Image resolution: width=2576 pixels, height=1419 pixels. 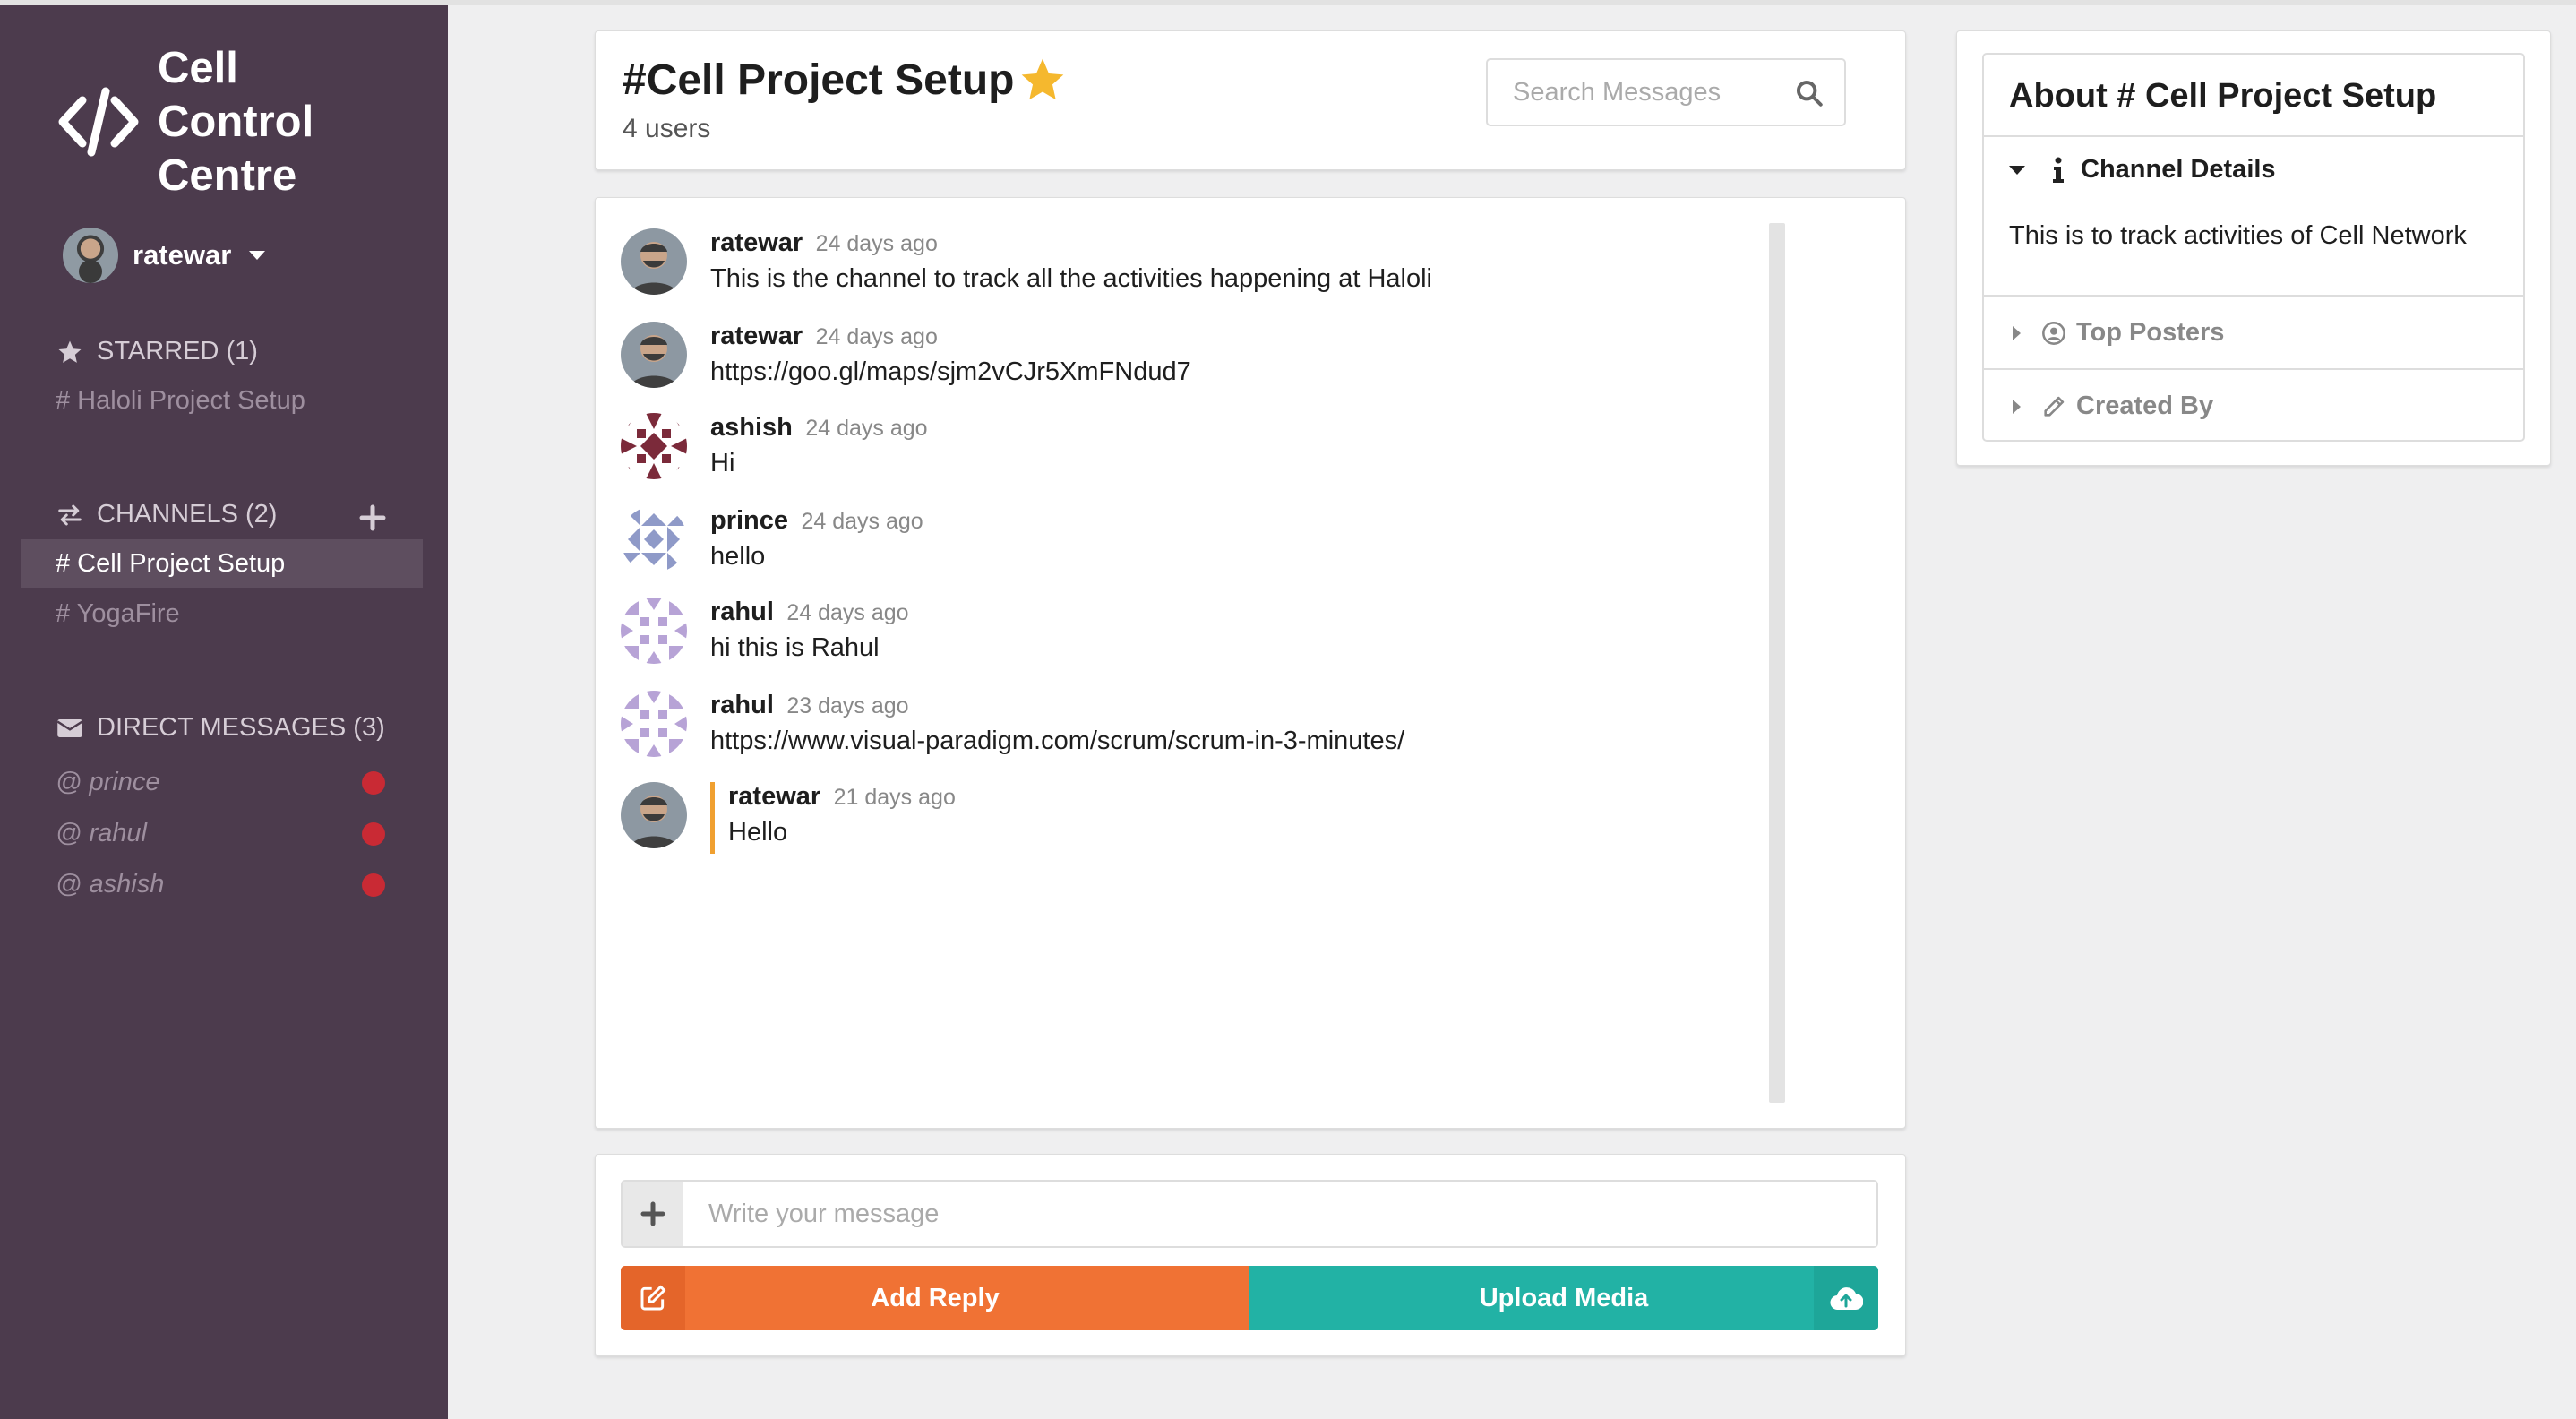 I want to click on channels-header: CHANNELS (2), so click(x=166, y=514).